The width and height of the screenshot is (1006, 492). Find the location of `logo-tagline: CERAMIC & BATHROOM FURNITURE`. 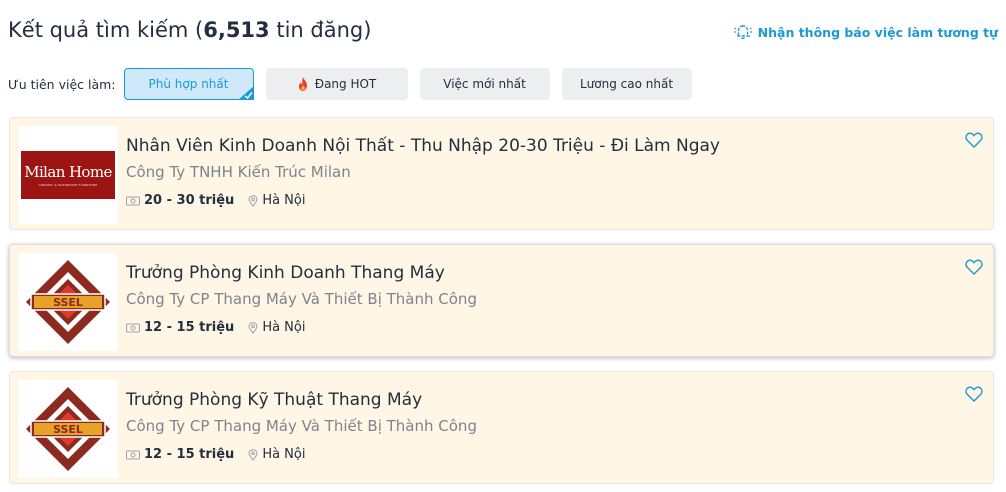

logo-tagline: CERAMIC & BATHROOM FURNITURE is located at coordinates (68, 185).